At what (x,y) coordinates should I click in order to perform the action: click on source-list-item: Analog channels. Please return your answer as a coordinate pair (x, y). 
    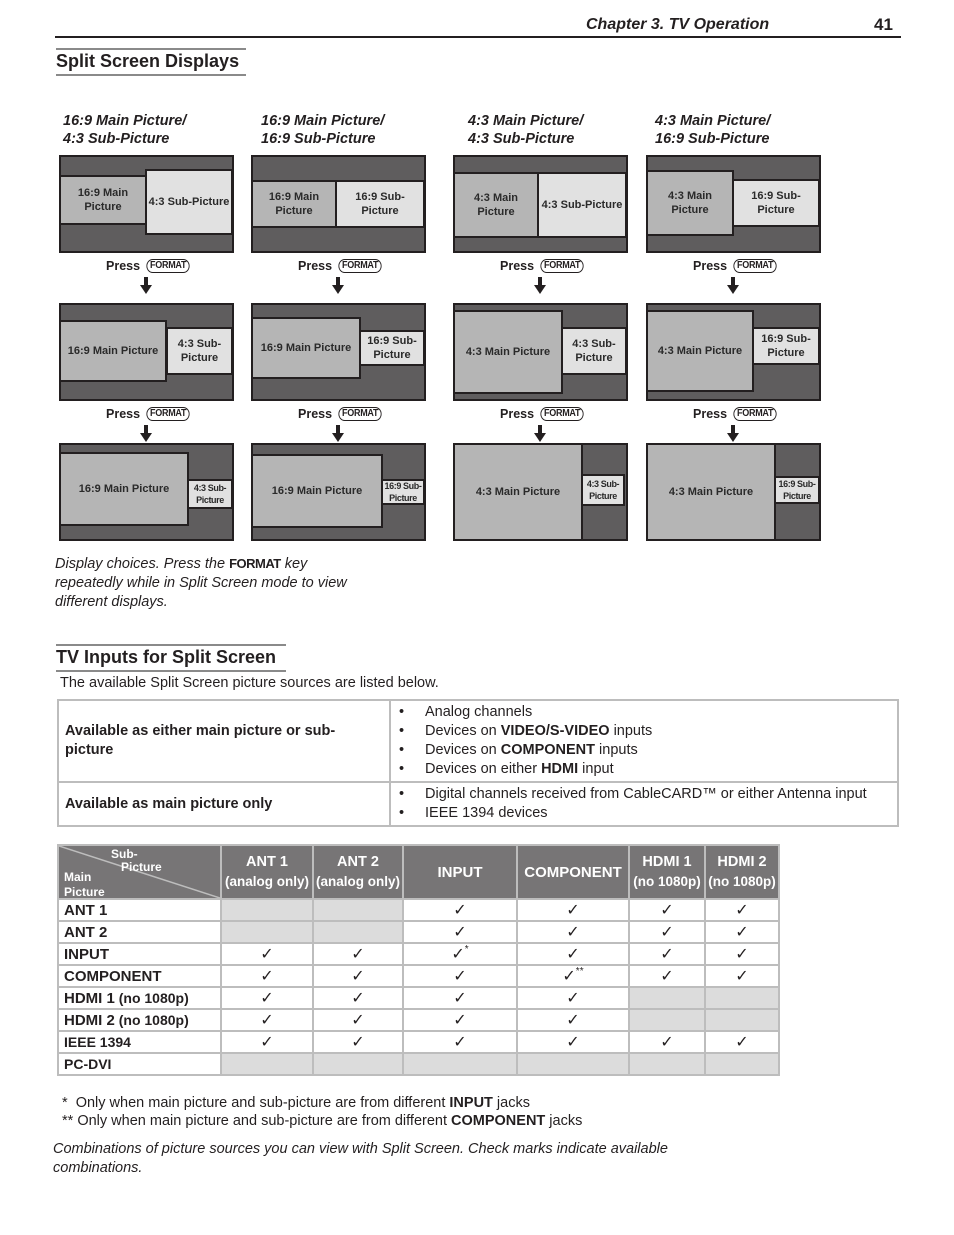
    Looking at the image, I should click on (648, 712).